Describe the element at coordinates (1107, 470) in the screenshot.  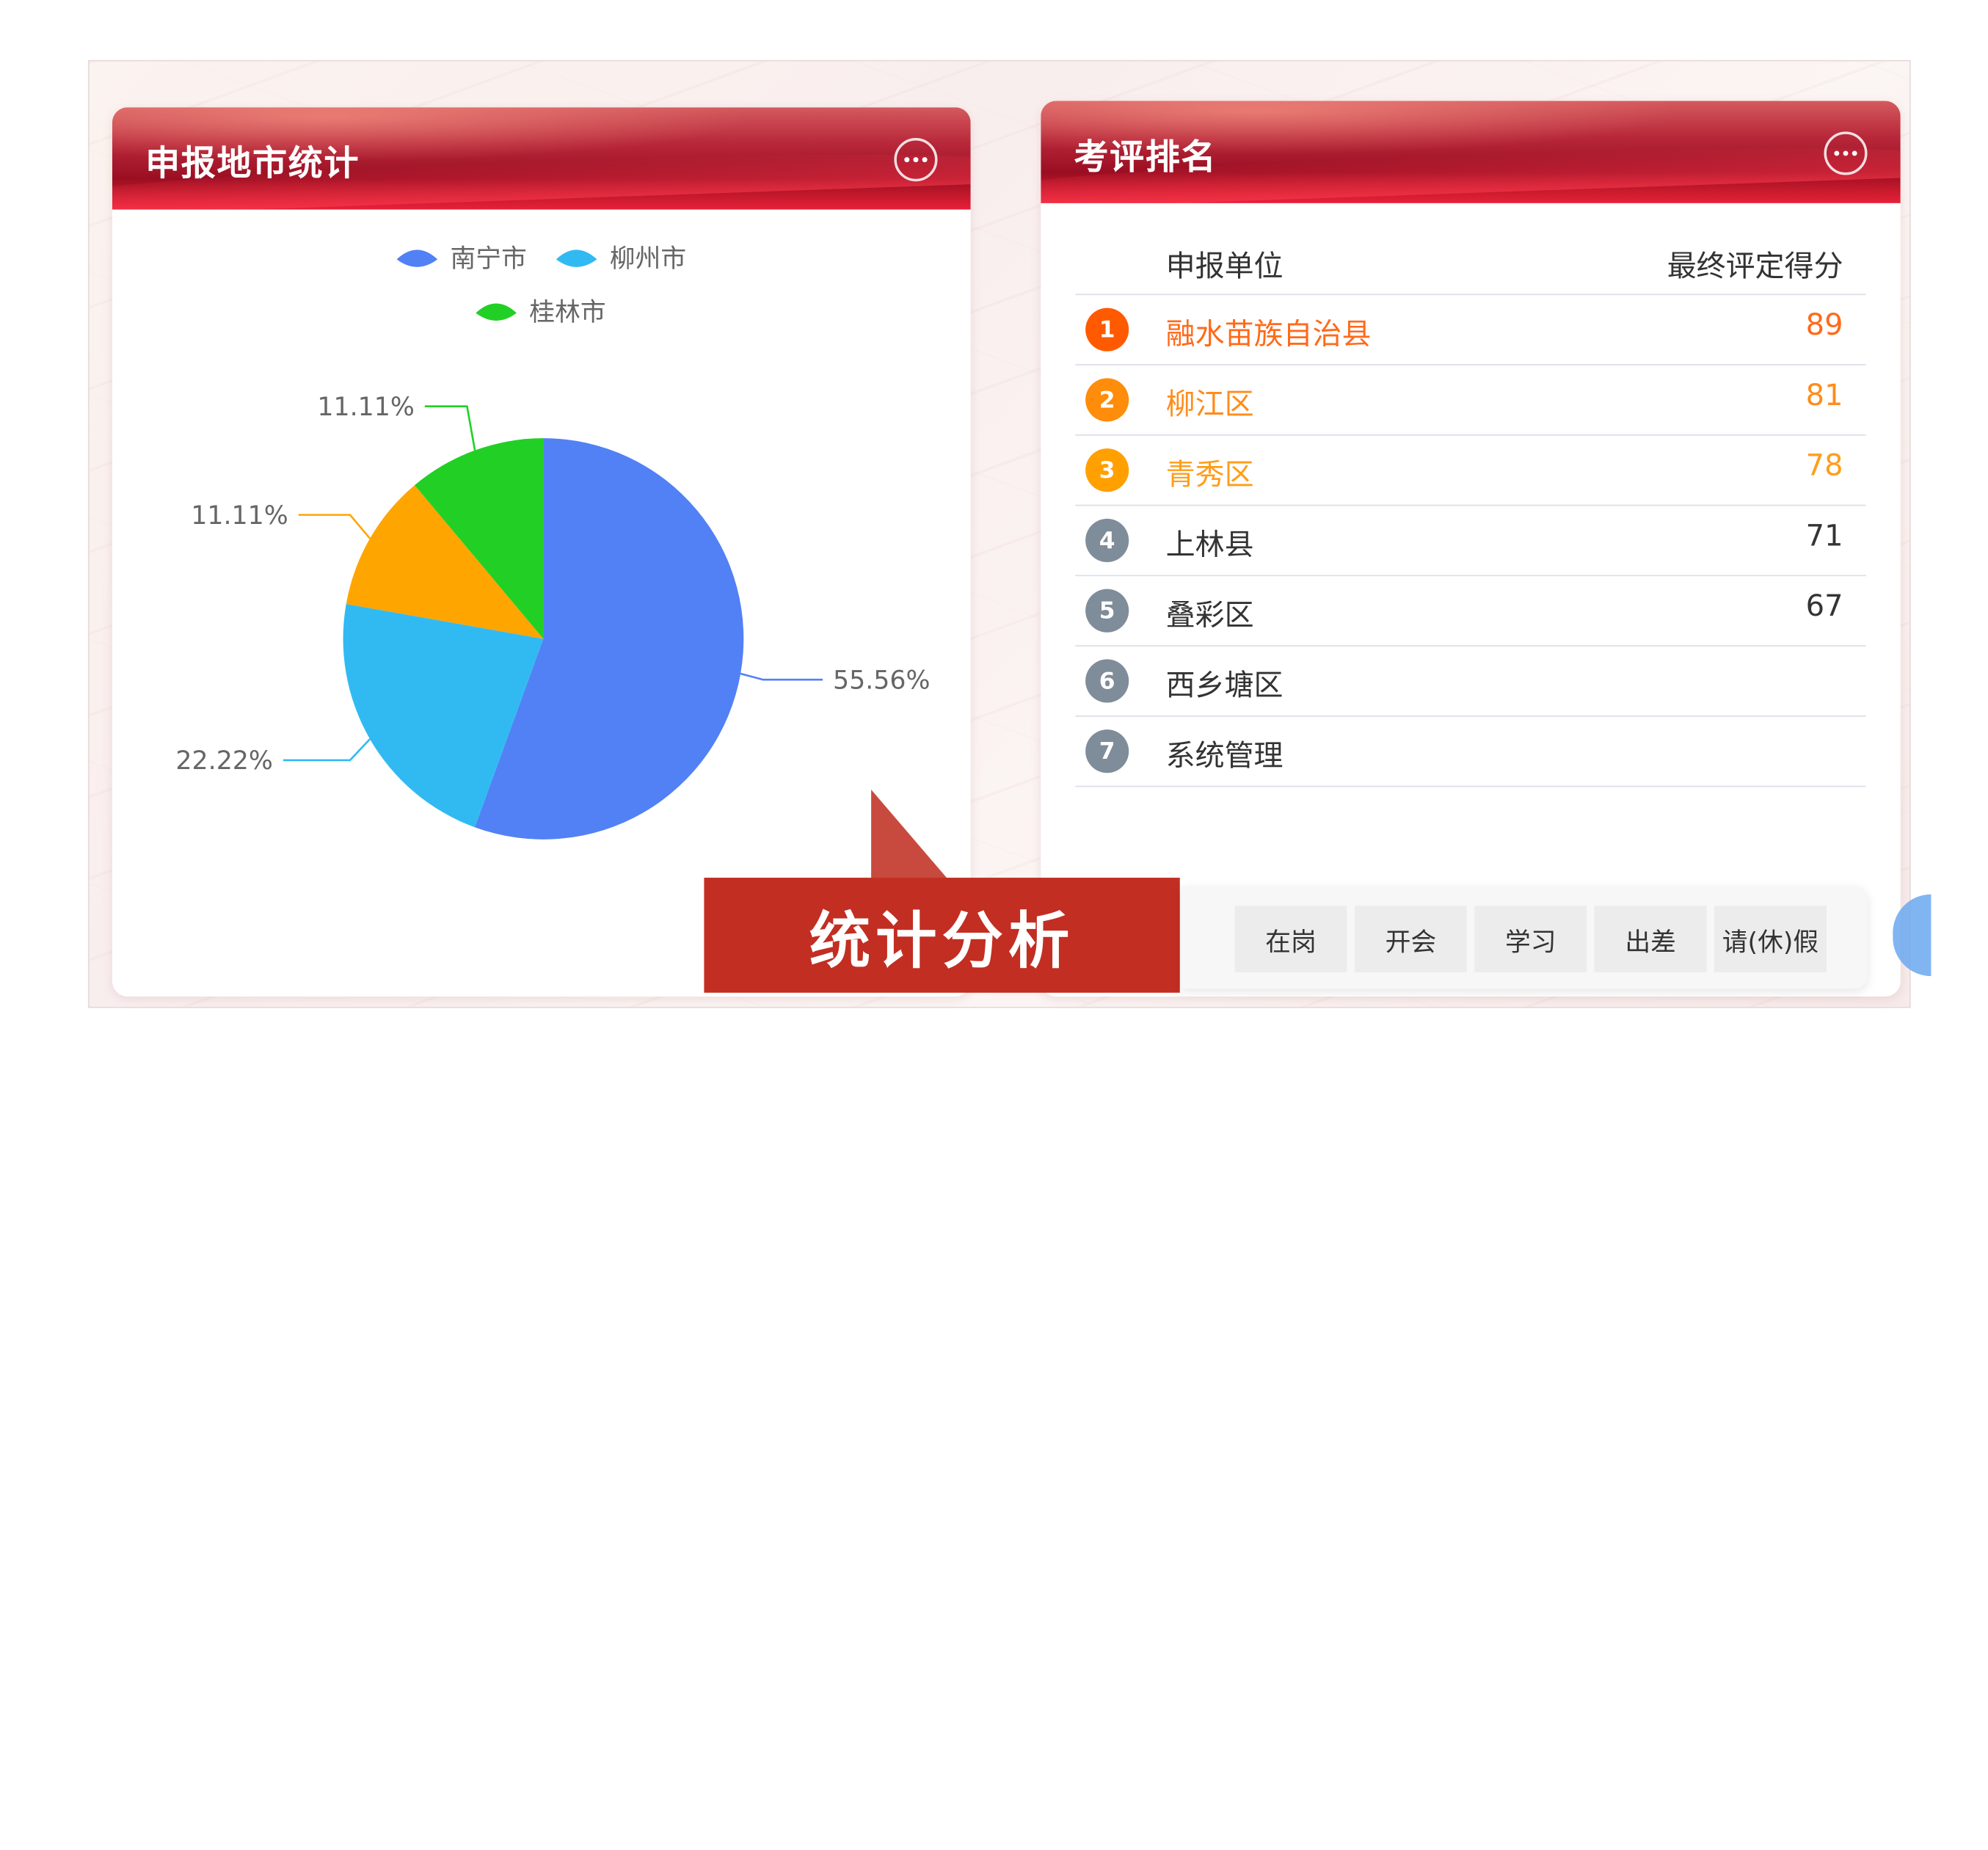
I see `rank-badge: 3` at that location.